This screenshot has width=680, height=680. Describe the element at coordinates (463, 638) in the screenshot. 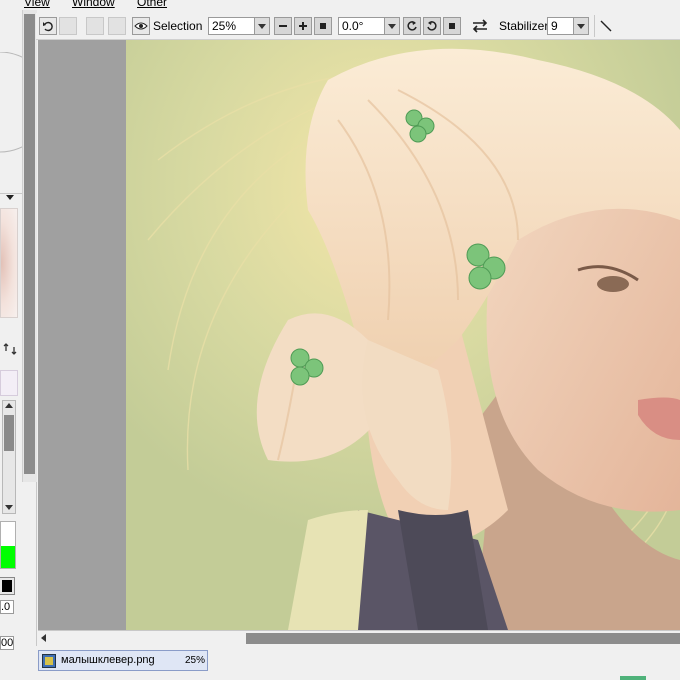

I see `horizontal-scroll-thumb` at that location.